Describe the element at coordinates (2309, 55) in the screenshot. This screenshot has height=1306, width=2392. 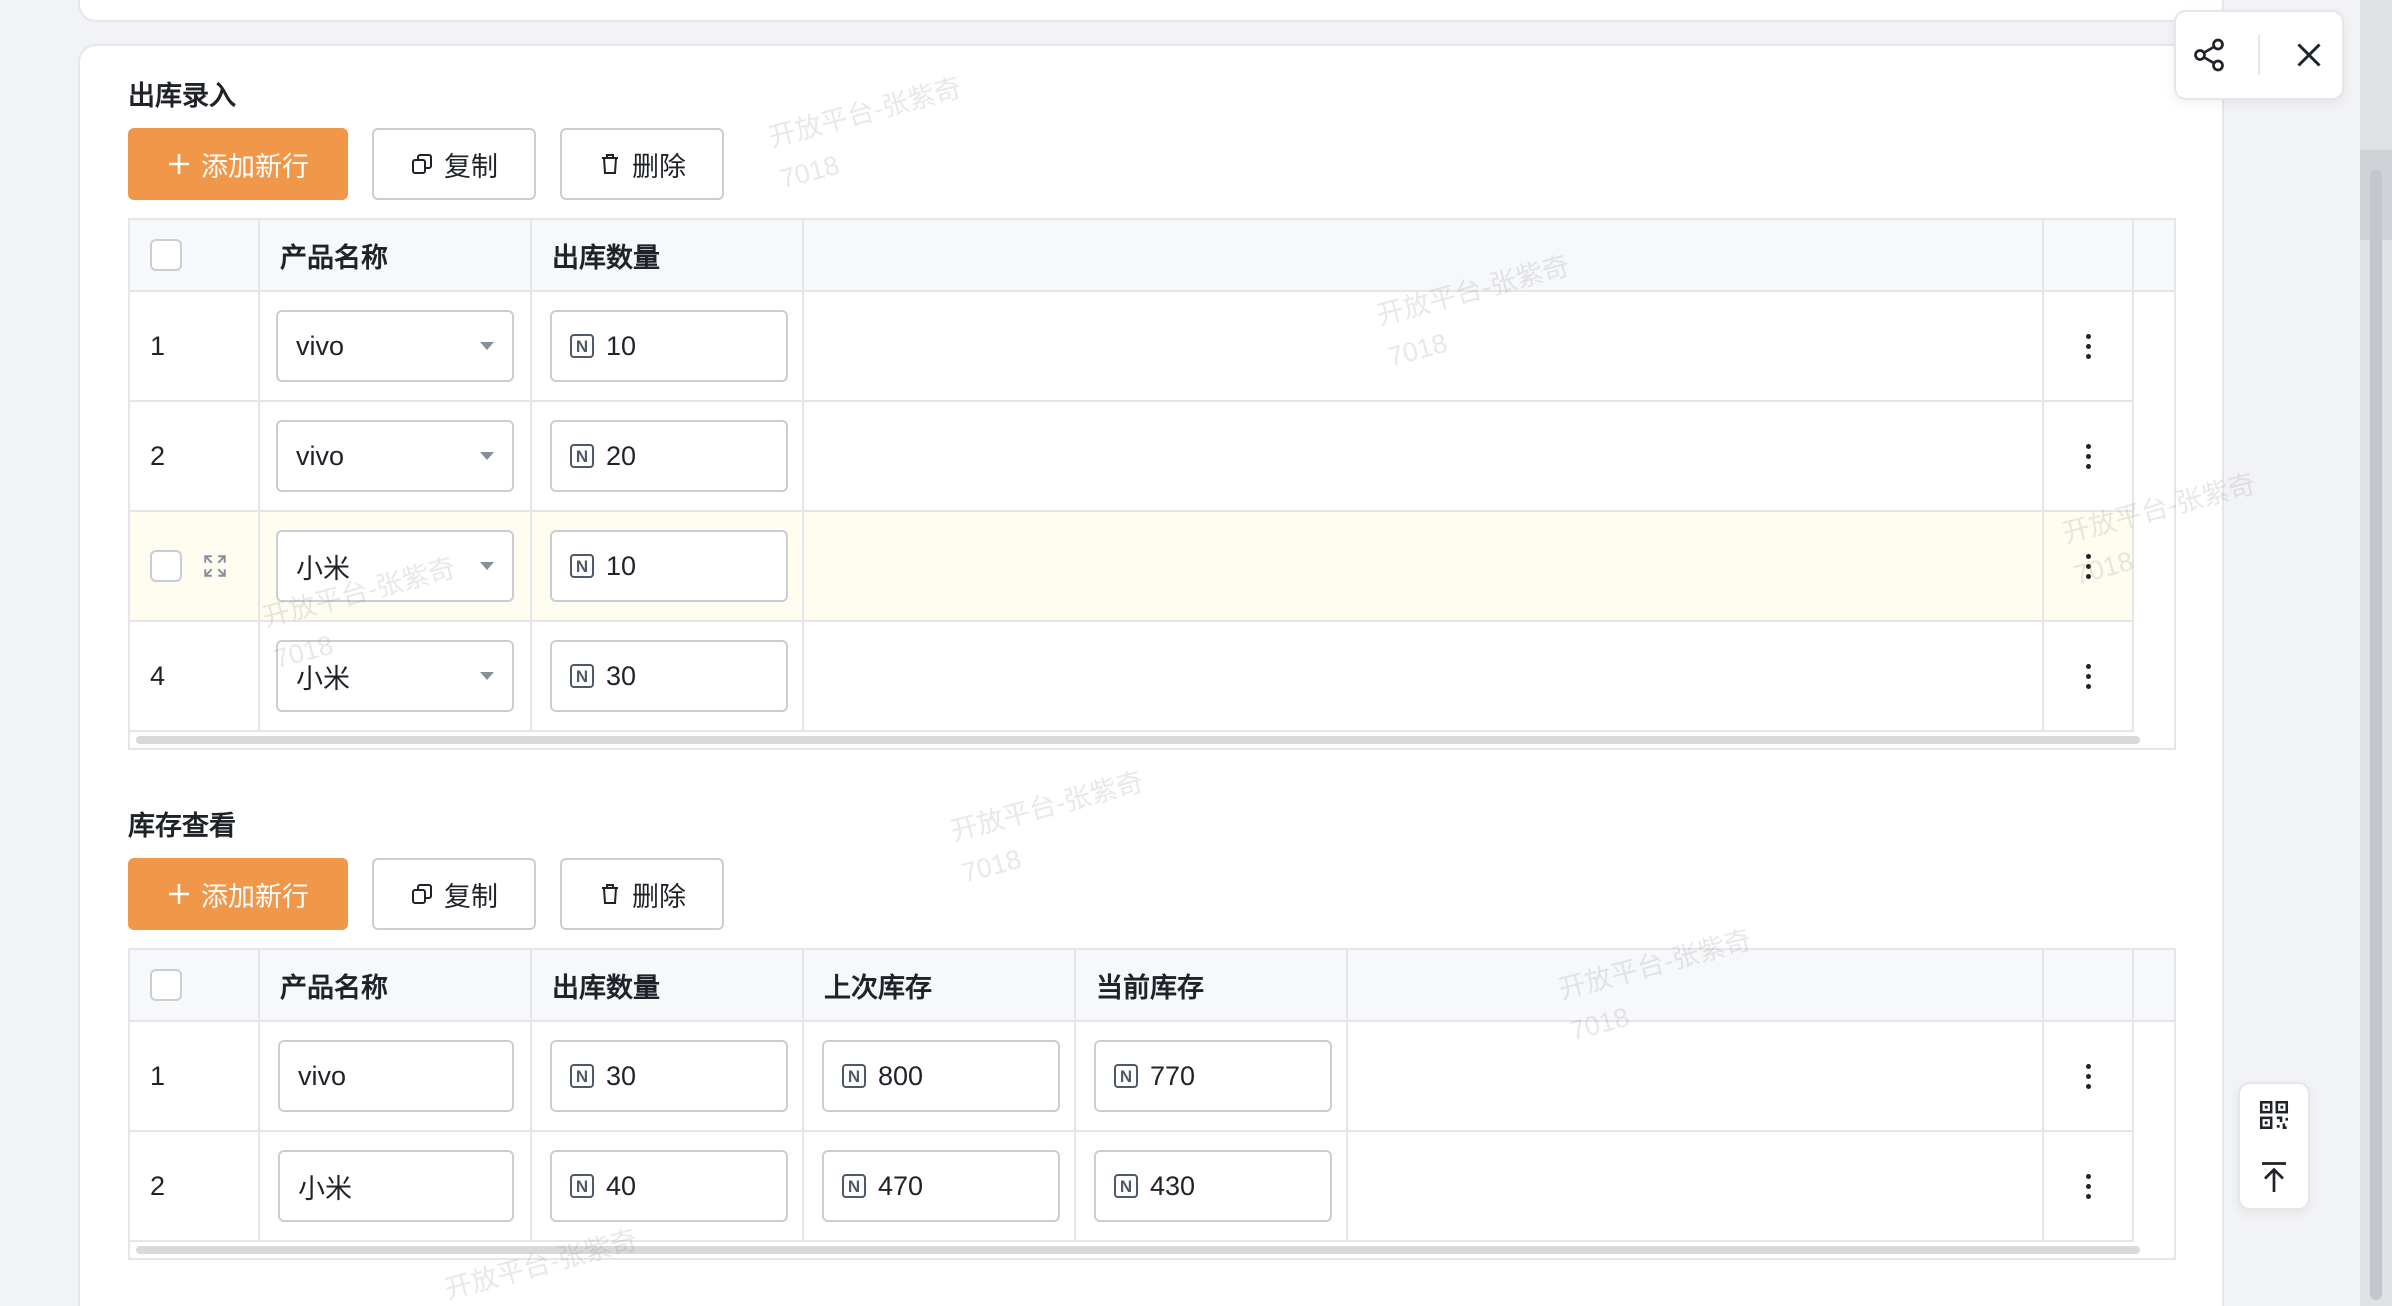
I see `close-icon` at that location.